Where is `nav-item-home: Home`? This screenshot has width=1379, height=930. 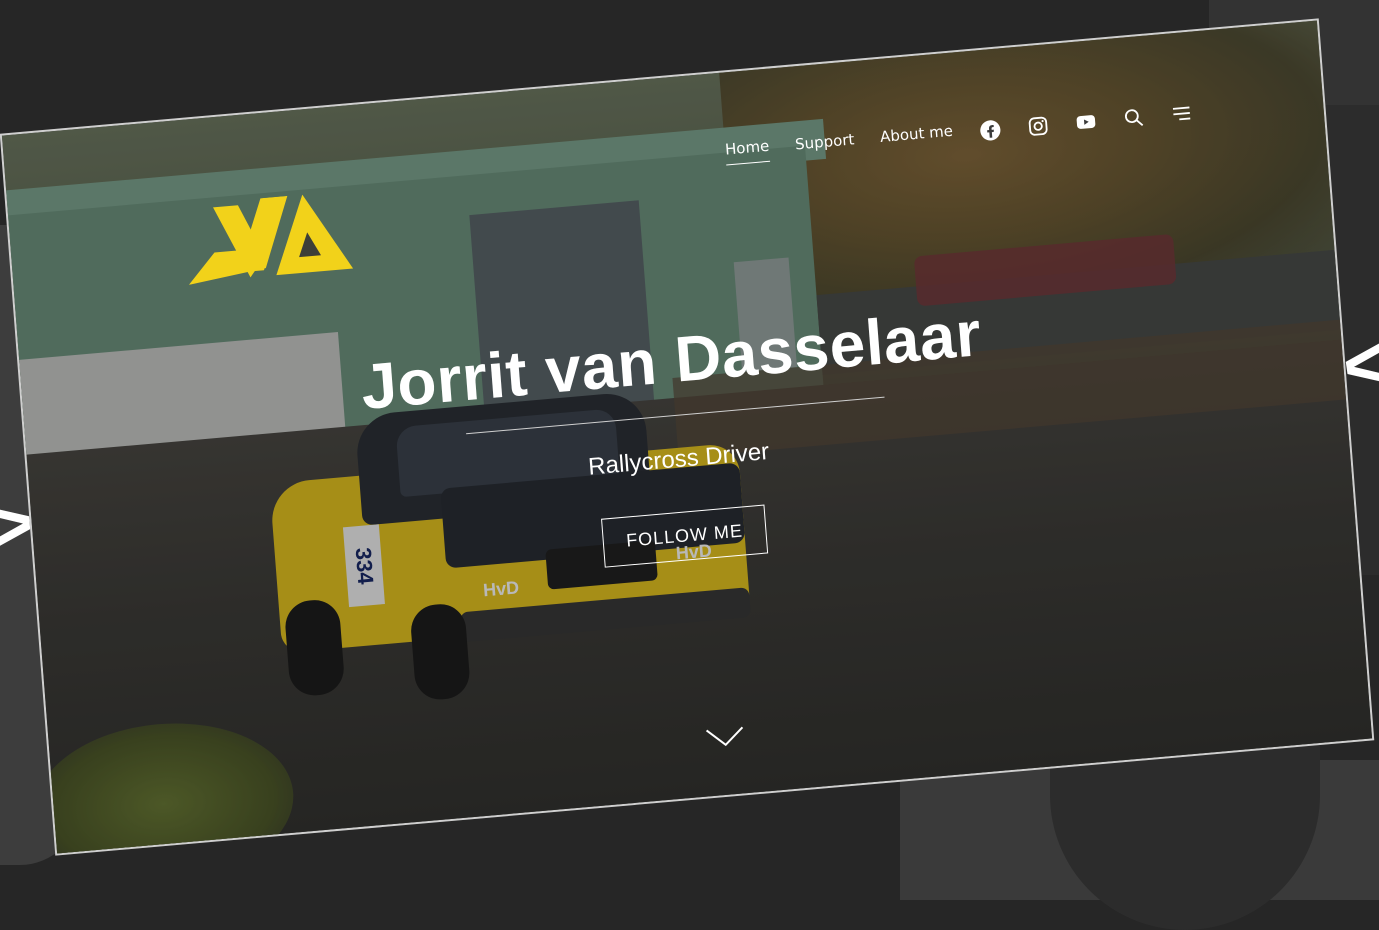 nav-item-home: Home is located at coordinates (747, 151).